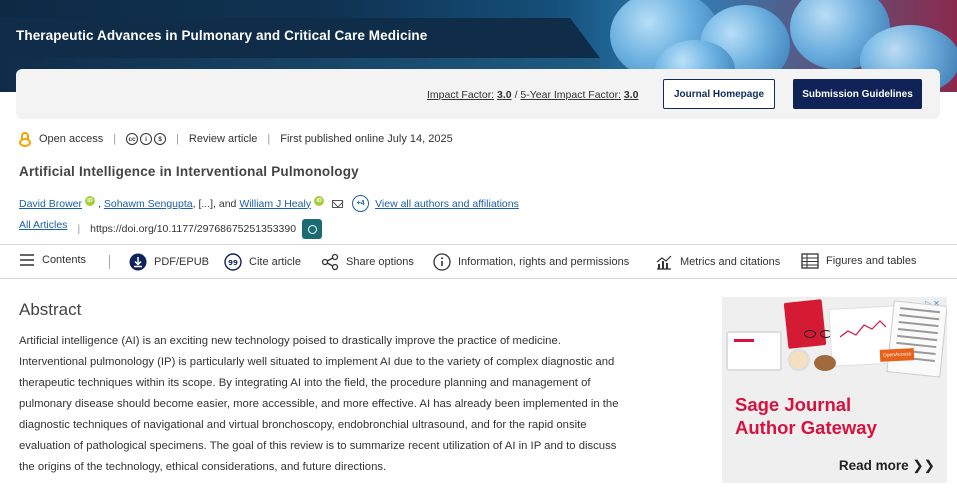  I want to click on svg-text: 99, so click(233, 263).